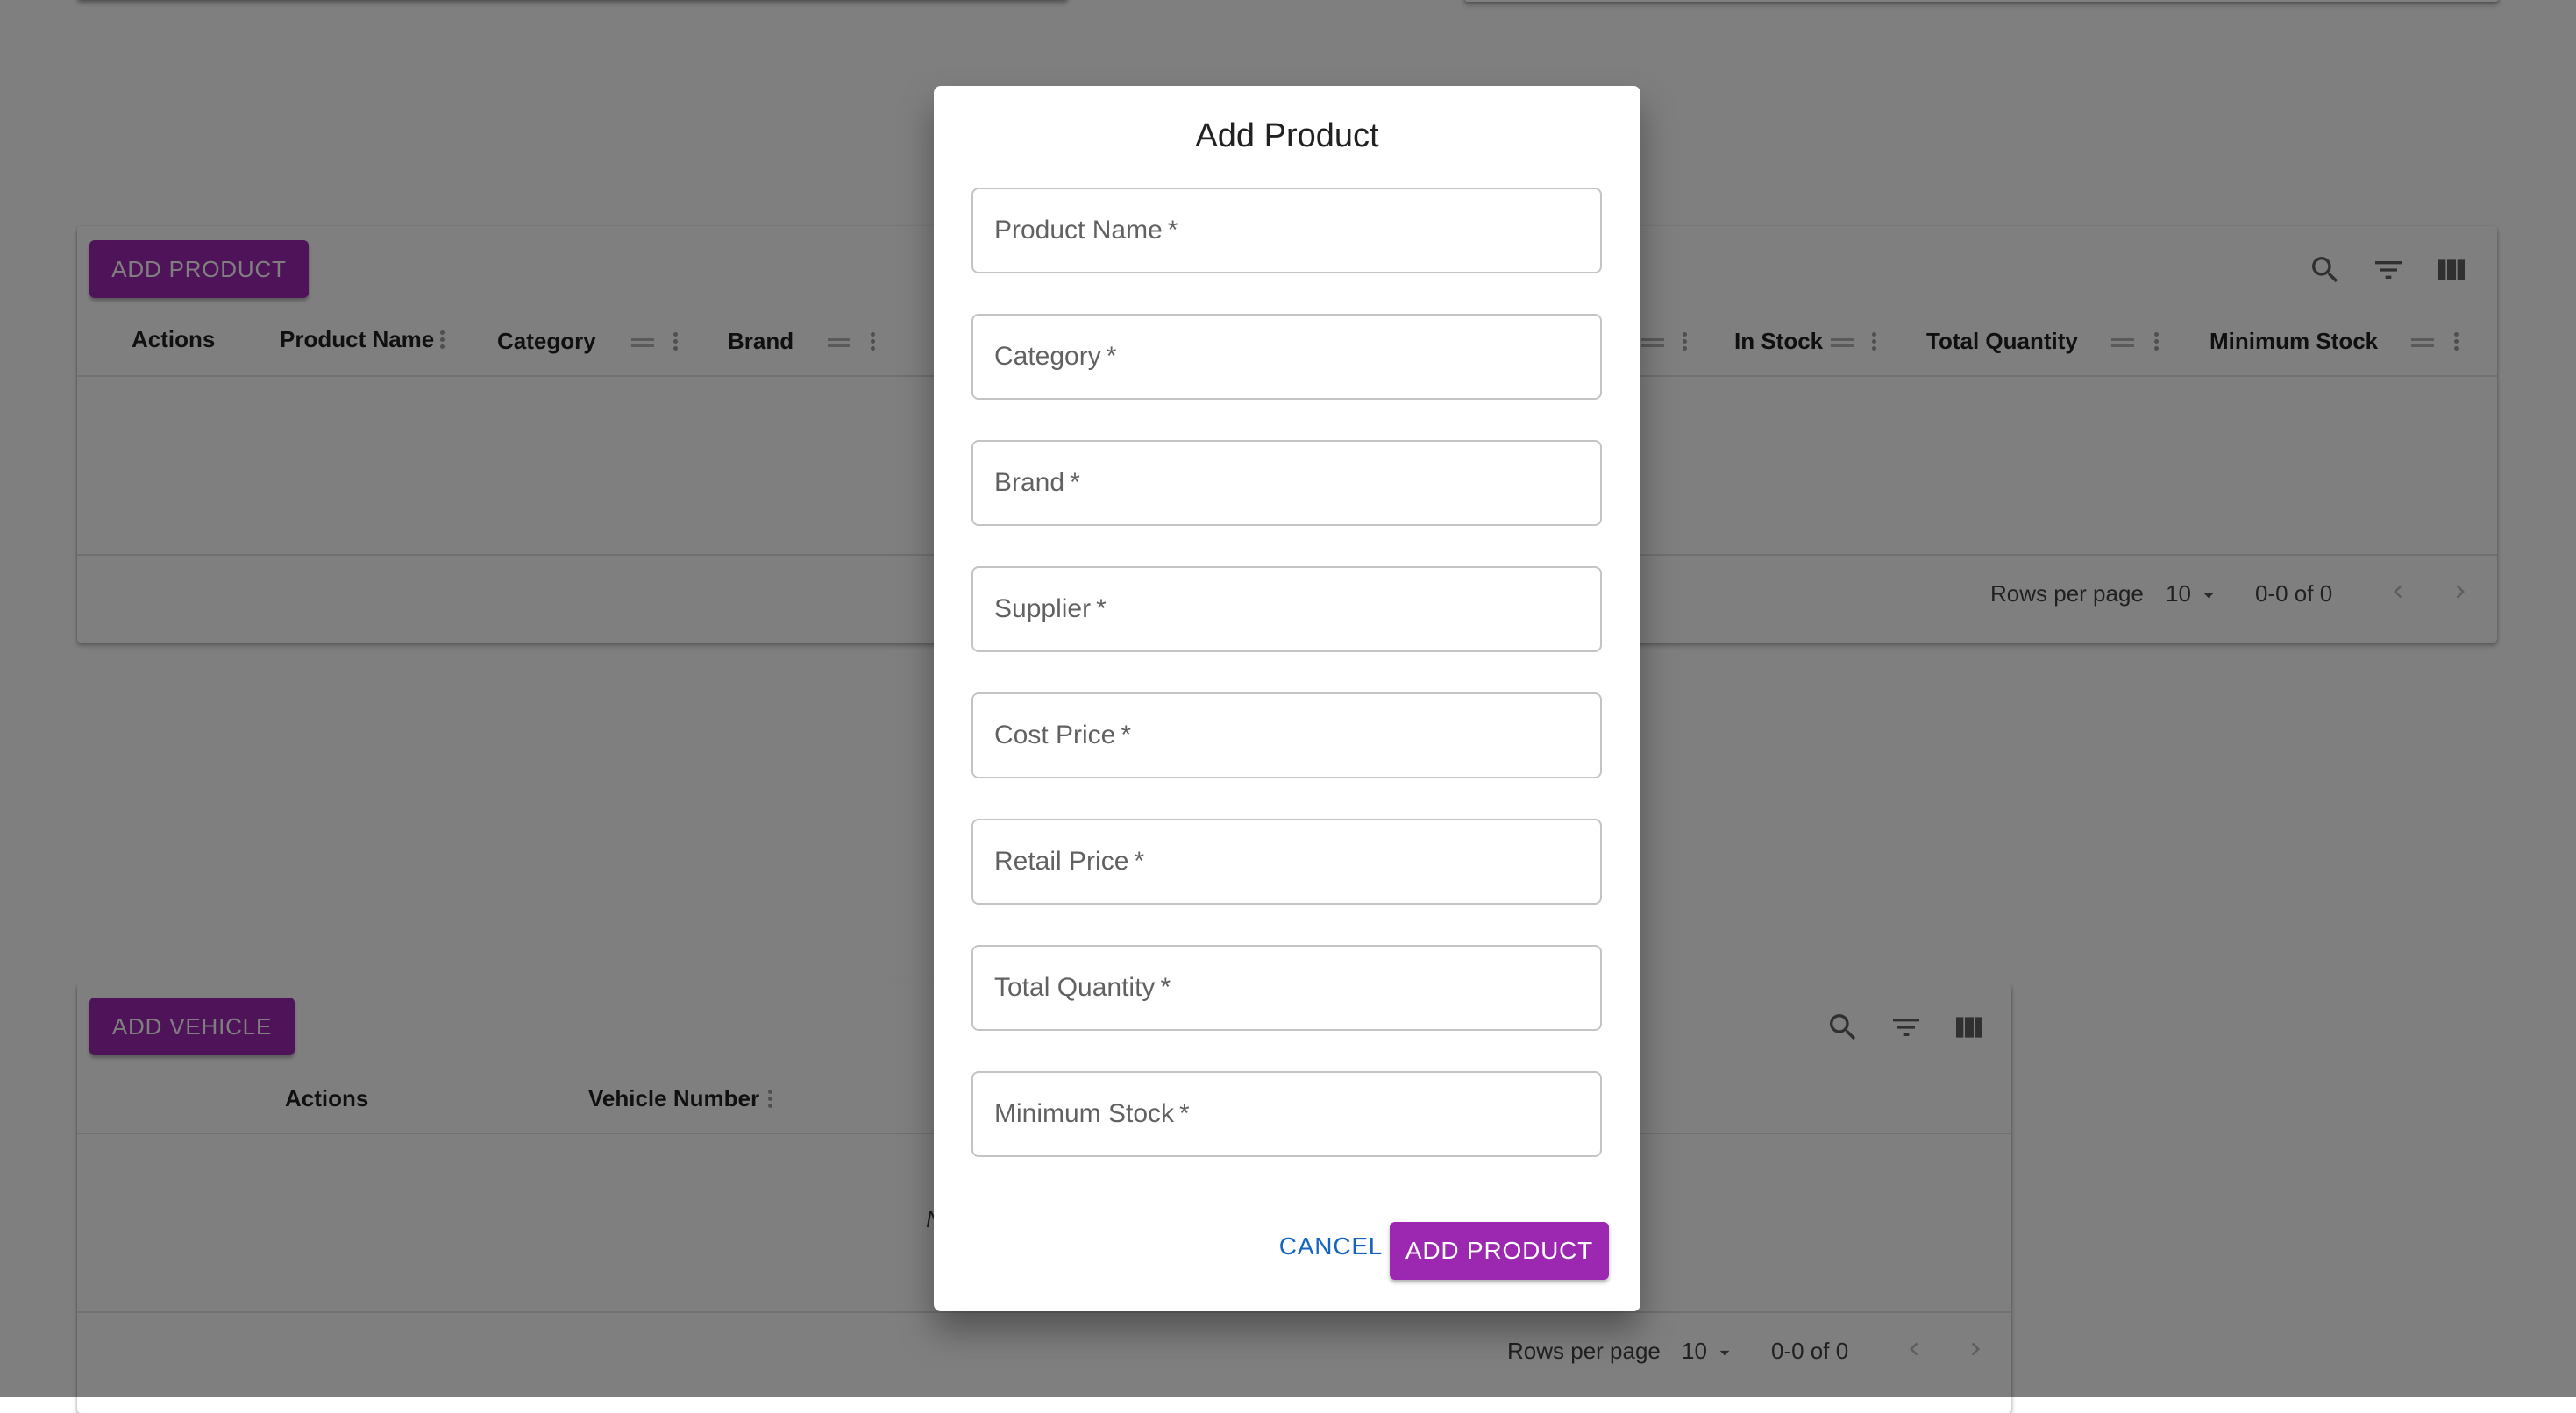 The image size is (2576, 1413). Describe the element at coordinates (1499, 1251) in the screenshot. I see `submit-add-product-button: ADD PRODUCT` at that location.